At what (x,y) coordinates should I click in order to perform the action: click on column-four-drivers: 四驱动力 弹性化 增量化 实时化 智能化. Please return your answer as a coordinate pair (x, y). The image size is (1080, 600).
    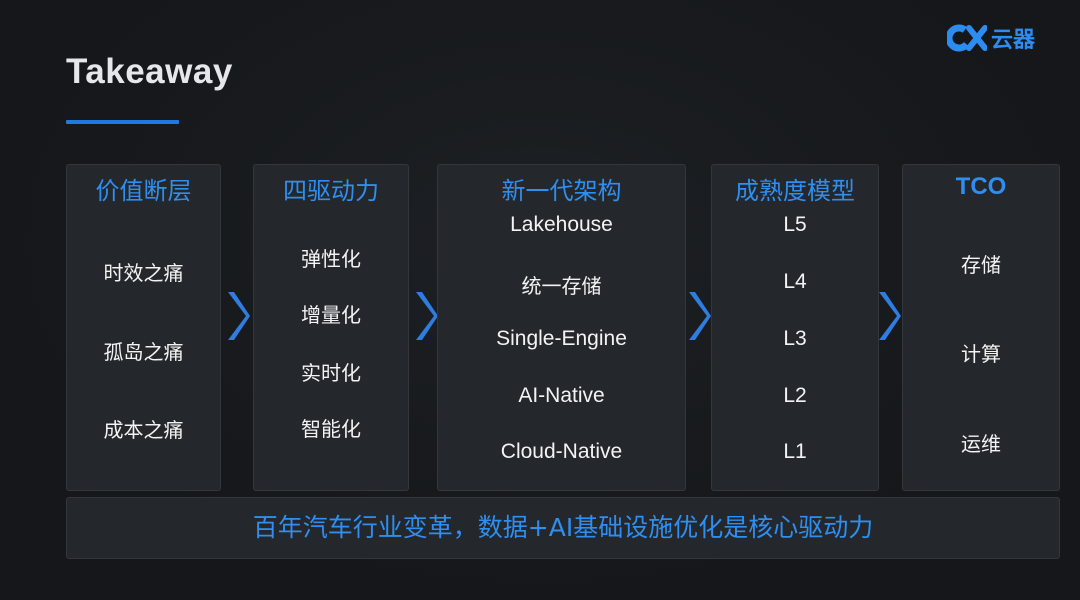
    Looking at the image, I should click on (331, 327).